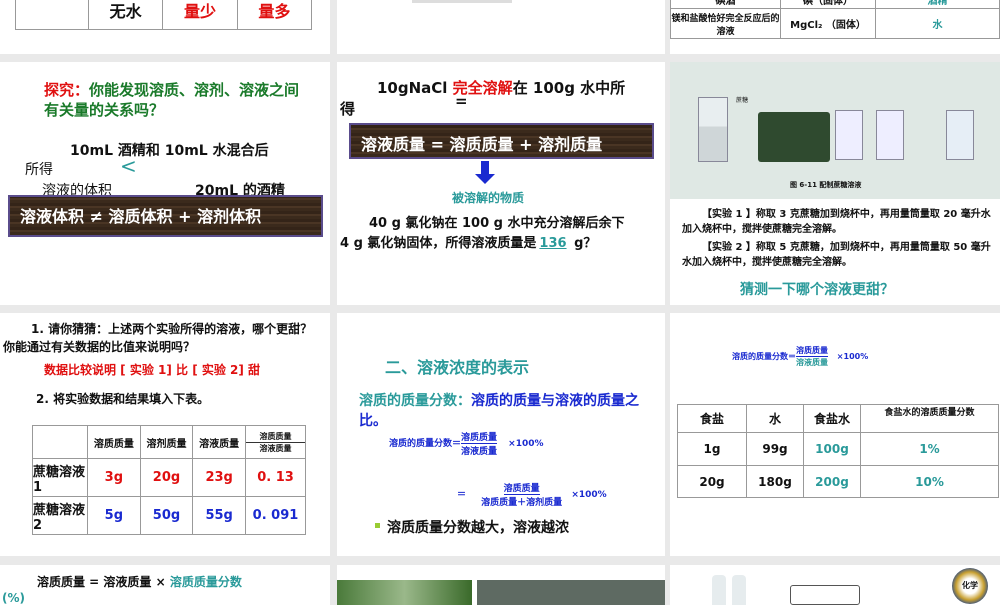 The image size is (1000, 605). I want to click on chemistry-logo: 化学, so click(970, 586).